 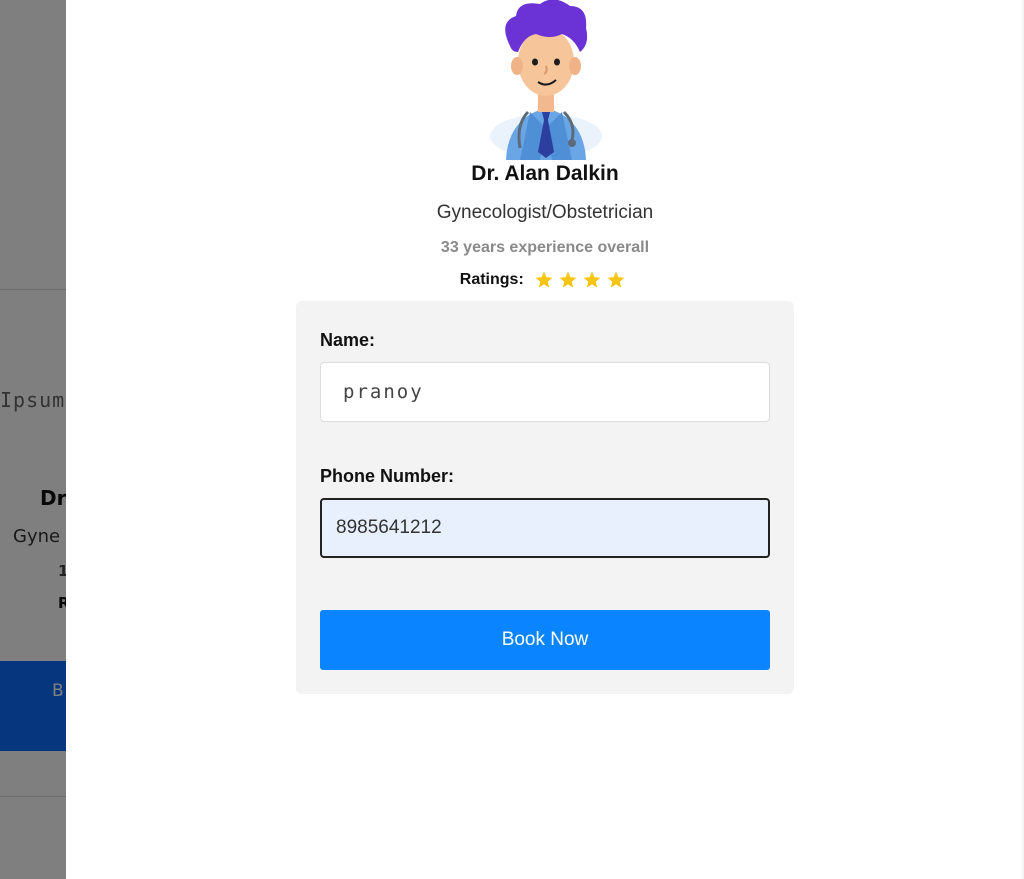 I want to click on book-now-button: Book Now, so click(x=545, y=640).